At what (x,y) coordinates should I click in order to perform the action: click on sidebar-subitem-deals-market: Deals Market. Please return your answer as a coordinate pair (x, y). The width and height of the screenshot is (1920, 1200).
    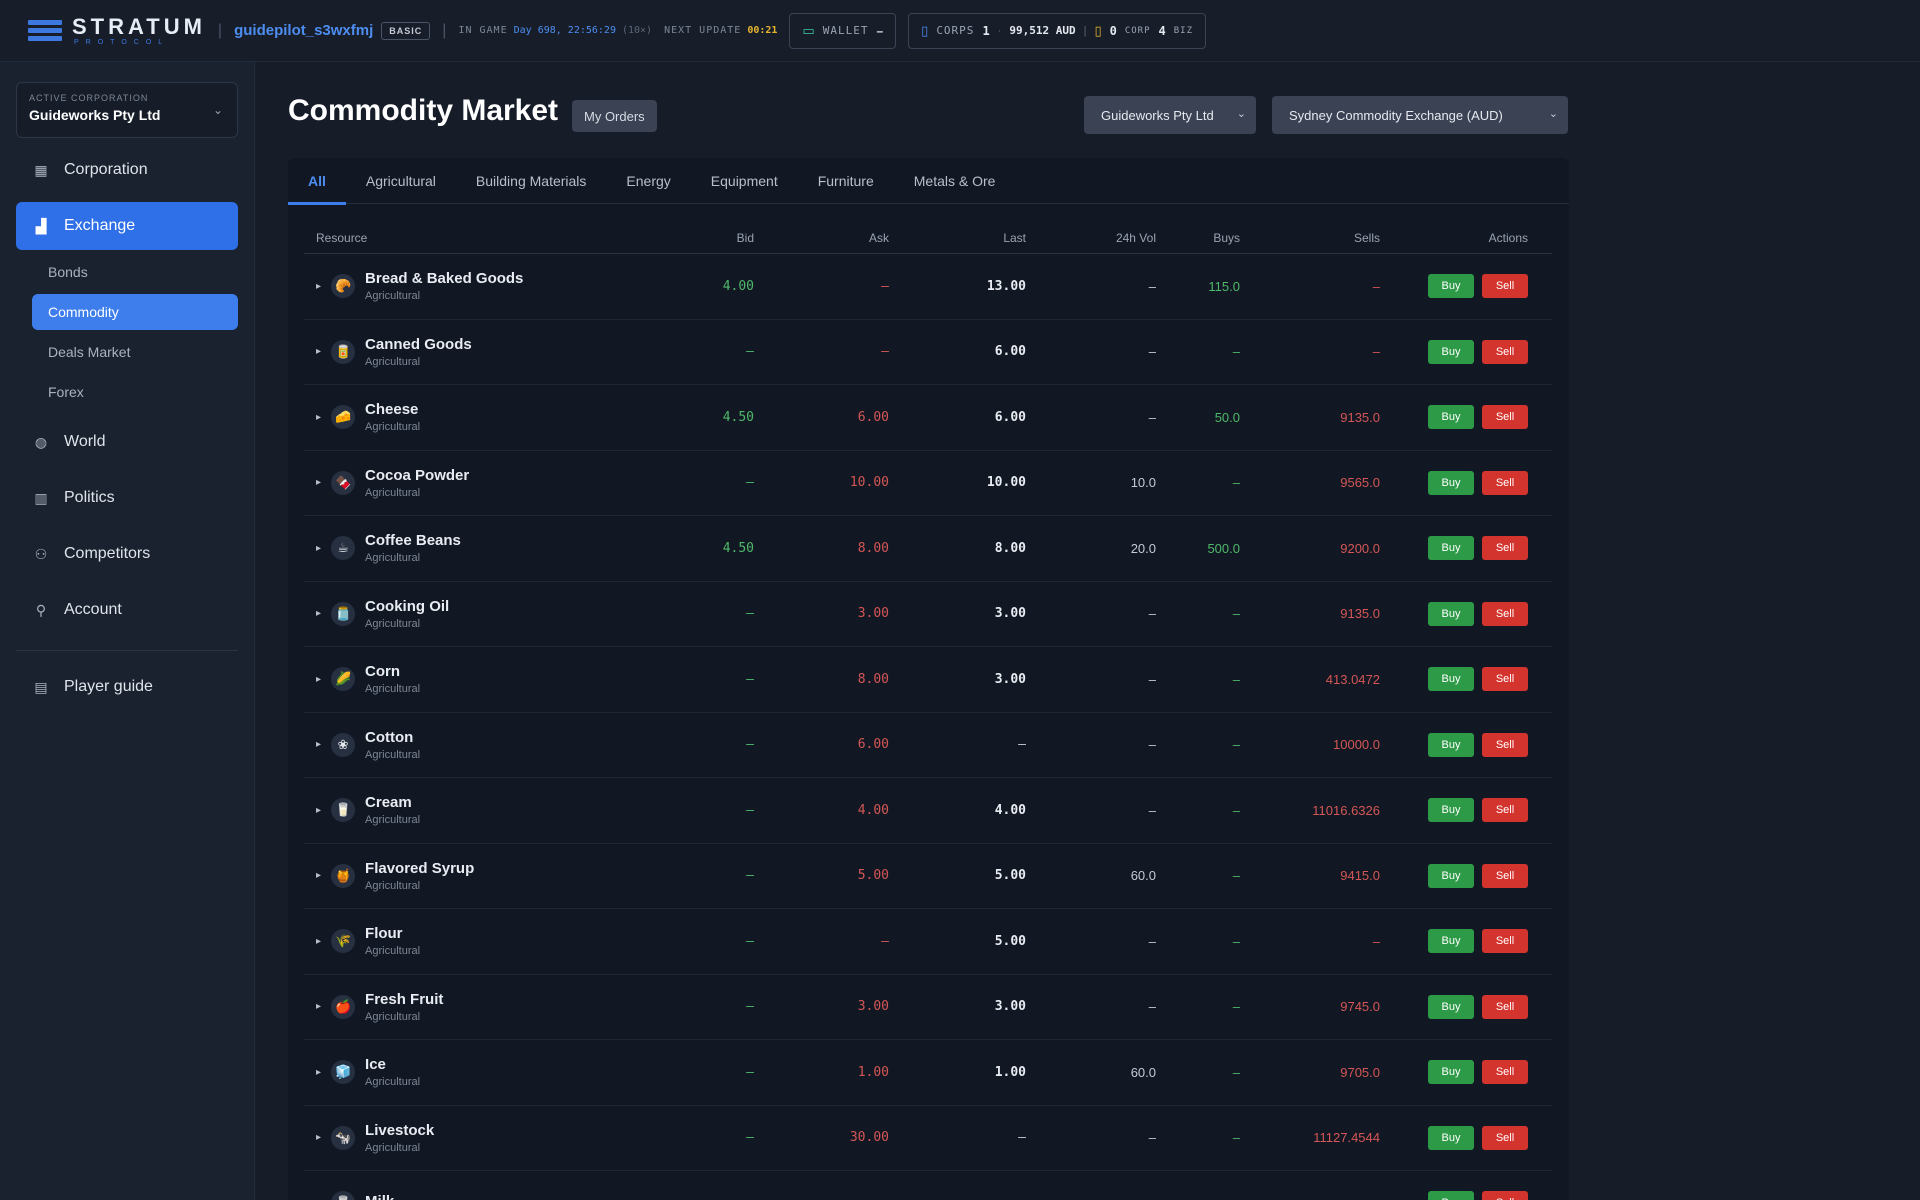
    Looking at the image, I should click on (135, 352).